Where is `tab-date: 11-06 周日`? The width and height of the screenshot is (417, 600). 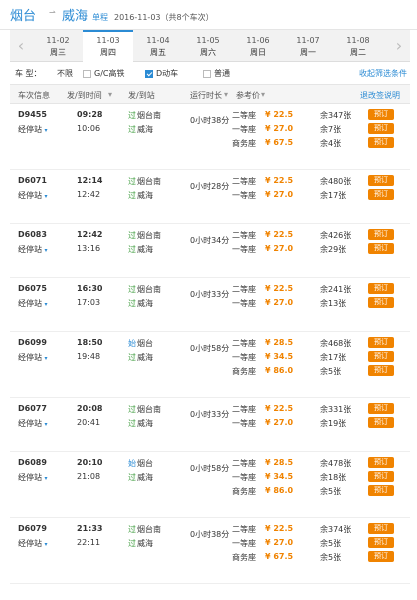
tab-date: 11-06 周日 is located at coordinates (258, 46).